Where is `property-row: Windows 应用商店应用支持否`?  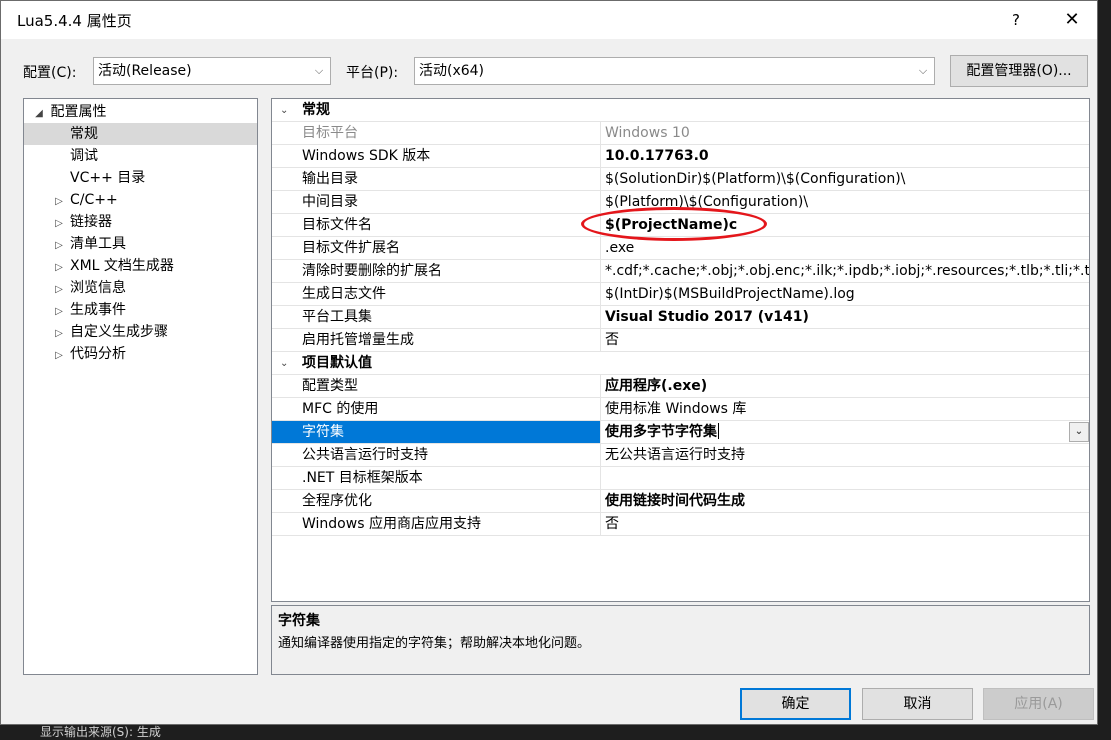
property-row: Windows 应用商店应用支持否 is located at coordinates (680, 524).